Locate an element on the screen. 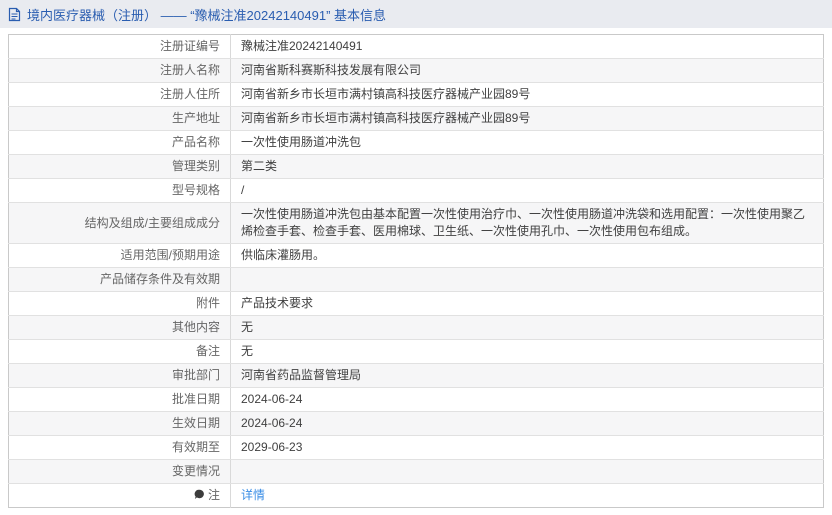 The image size is (832, 515). row-label: 产品储存条件及有效期 is located at coordinates (119, 279).